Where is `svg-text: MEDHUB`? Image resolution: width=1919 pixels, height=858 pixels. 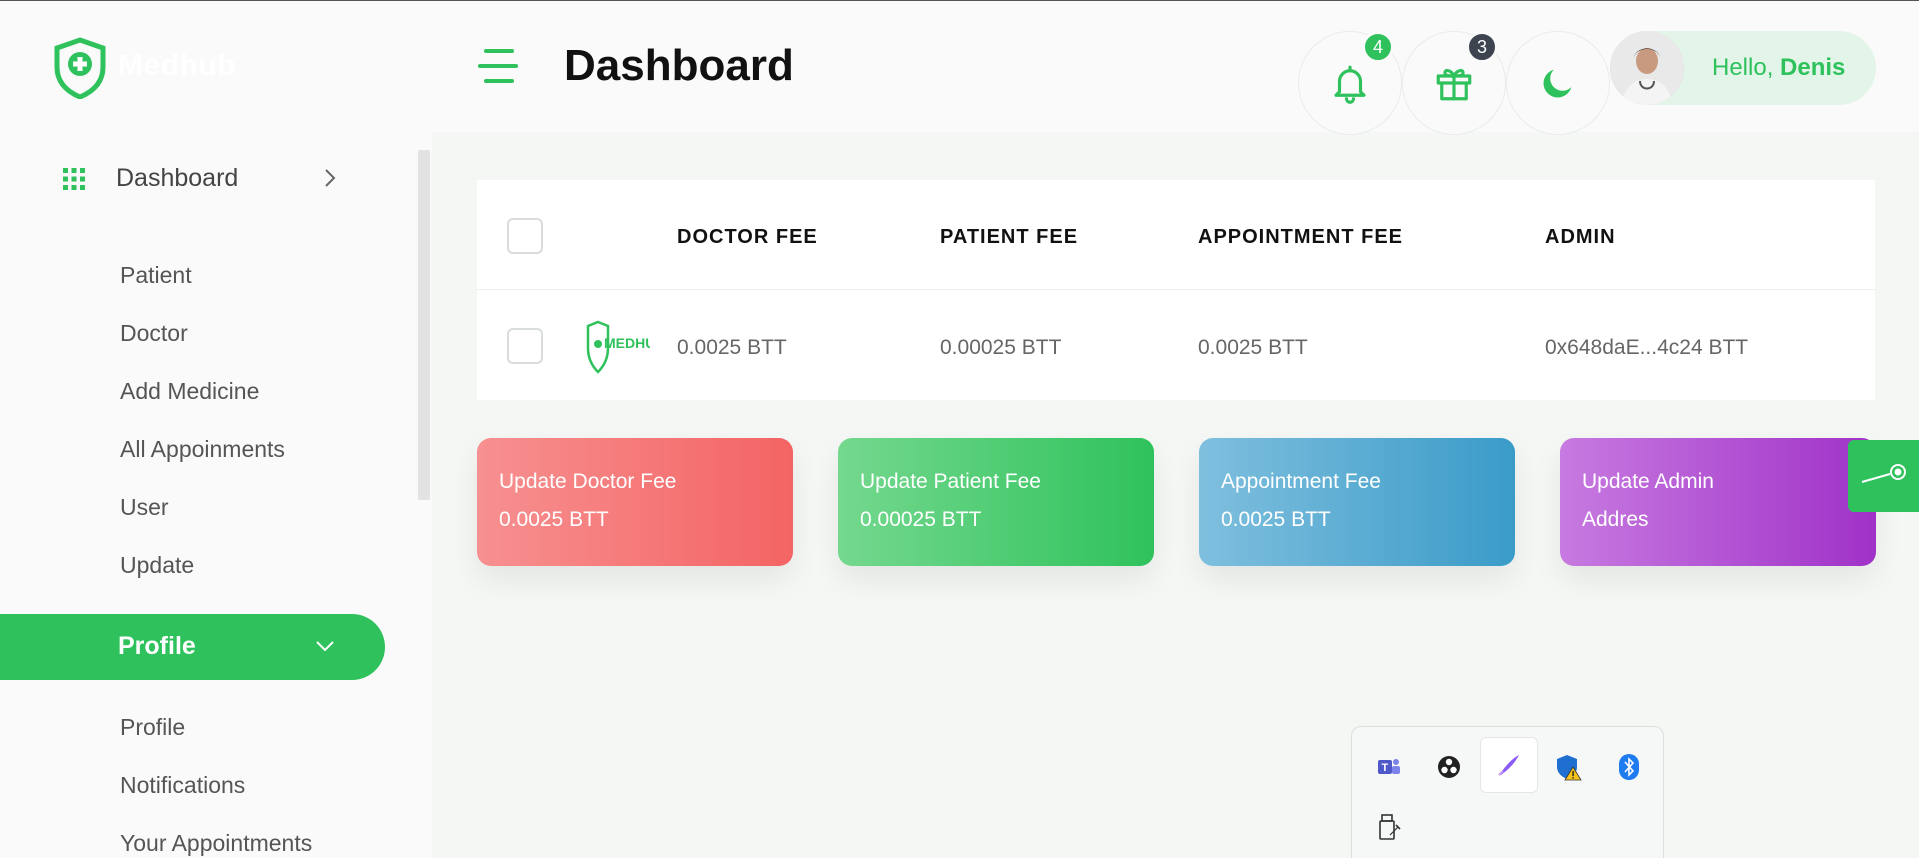
svg-text: MEDHUB is located at coordinates (627, 343).